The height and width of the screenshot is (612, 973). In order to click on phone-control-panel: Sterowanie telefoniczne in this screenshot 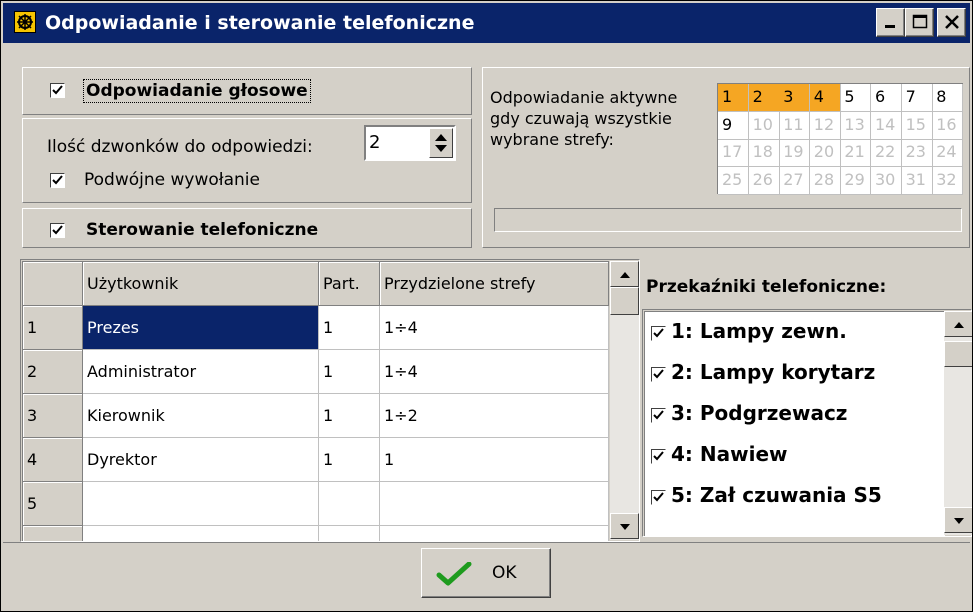, I will do `click(247, 228)`.